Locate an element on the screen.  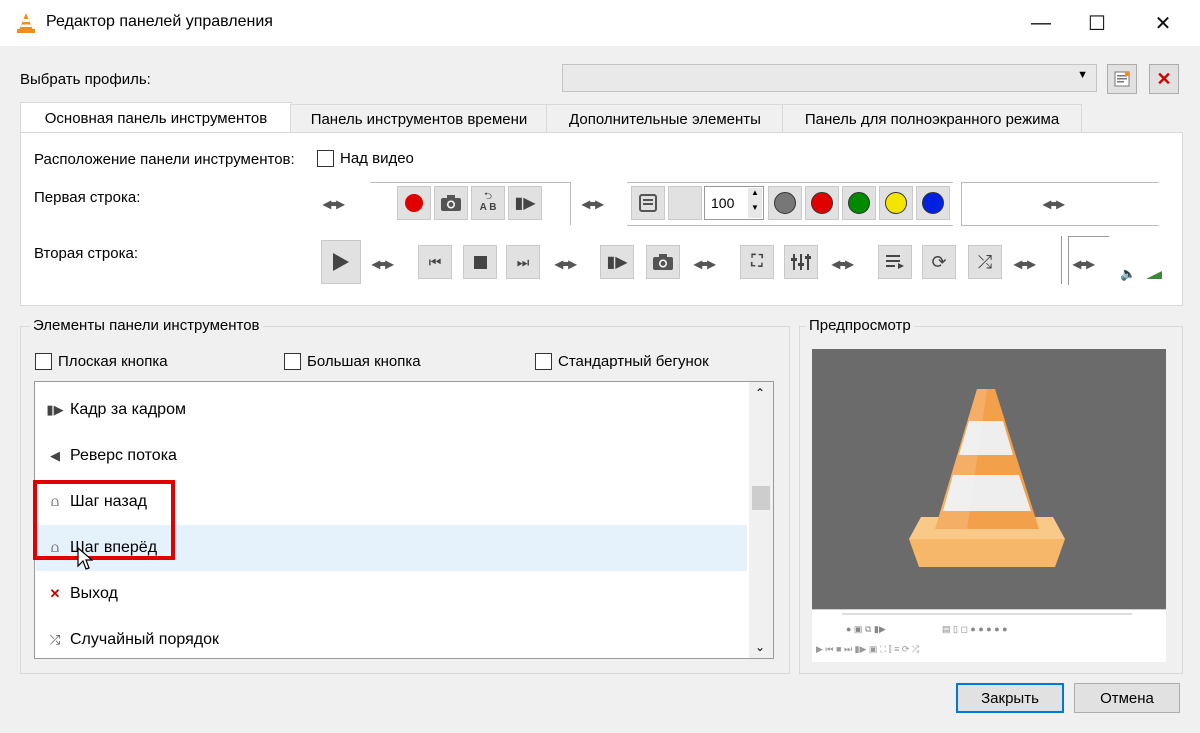
play-button is located at coordinates (341, 262).